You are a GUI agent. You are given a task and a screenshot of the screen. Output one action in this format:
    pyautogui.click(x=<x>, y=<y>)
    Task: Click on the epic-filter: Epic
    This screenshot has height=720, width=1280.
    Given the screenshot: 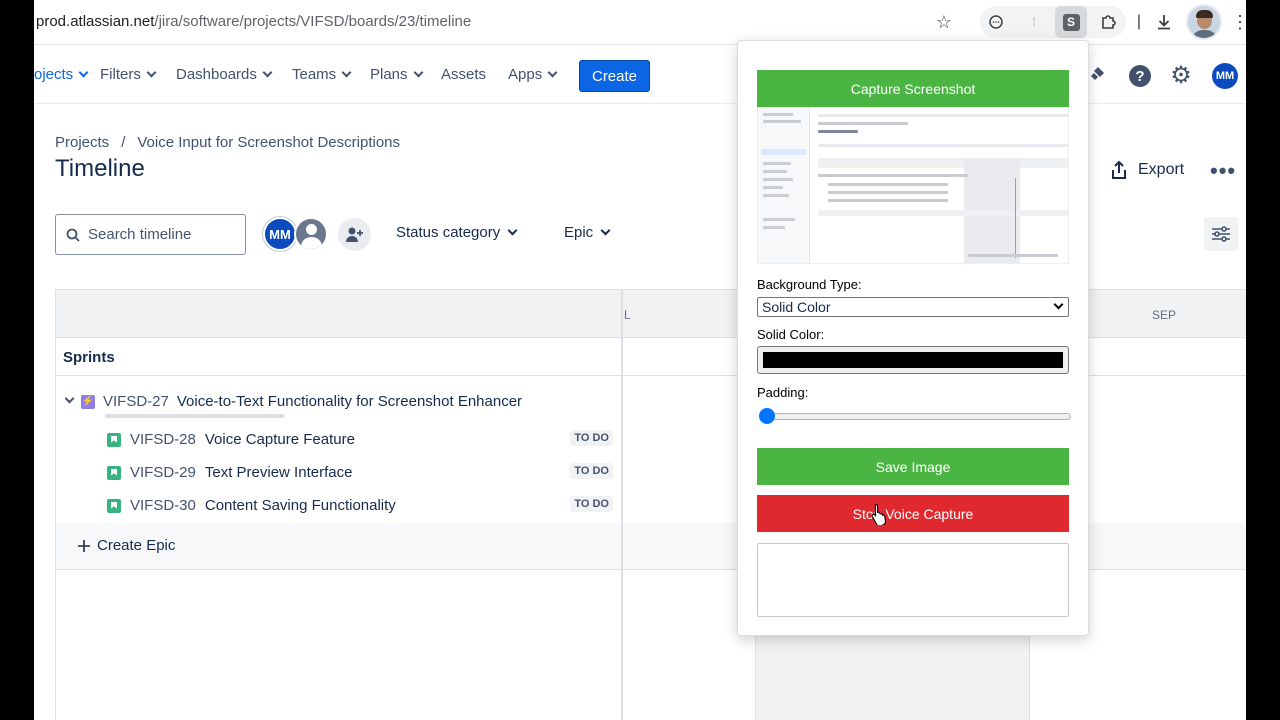 What is the action you would take?
    pyautogui.click(x=587, y=232)
    